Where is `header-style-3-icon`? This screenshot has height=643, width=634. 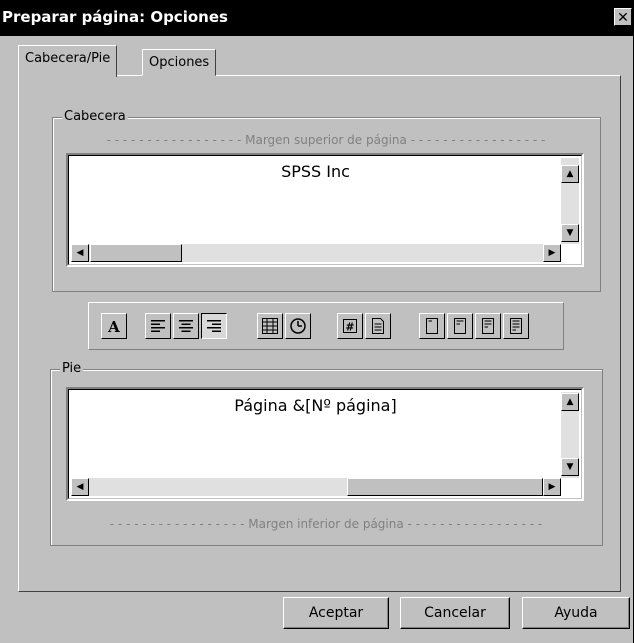 header-style-3-icon is located at coordinates (488, 326).